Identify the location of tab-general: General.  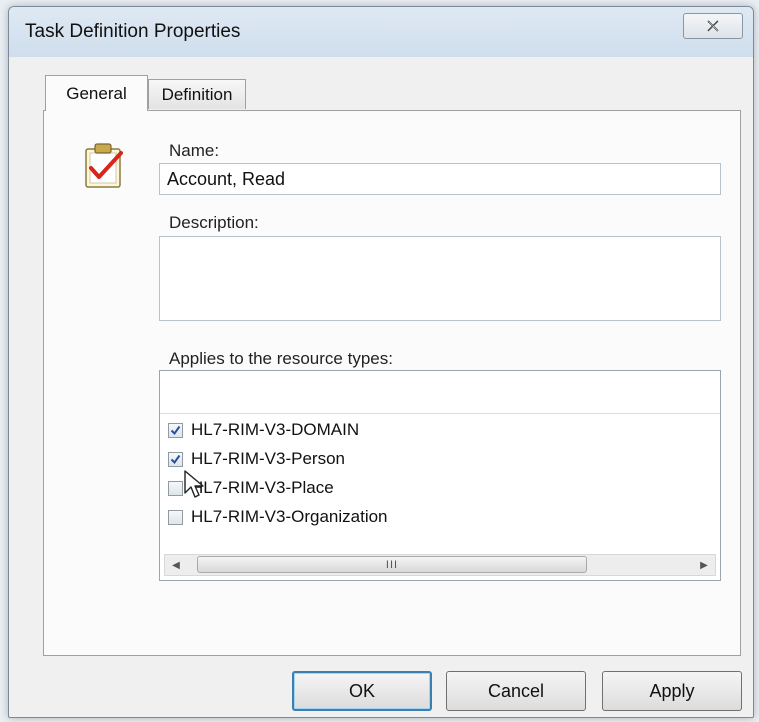
(96, 93).